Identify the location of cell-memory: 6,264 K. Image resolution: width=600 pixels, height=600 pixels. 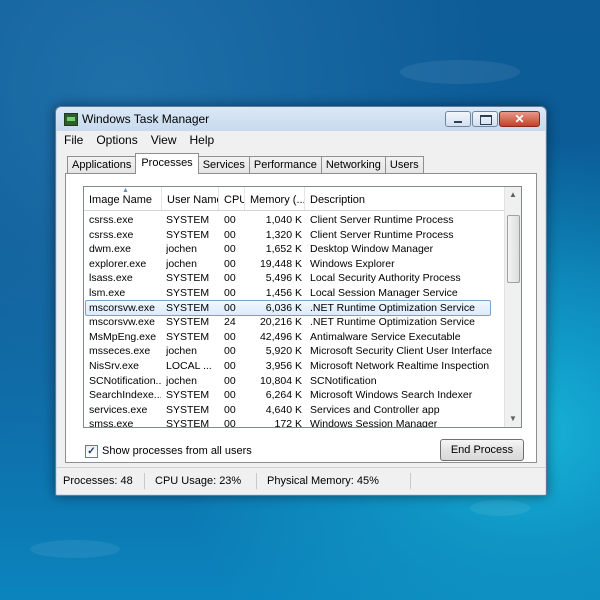
(283, 395).